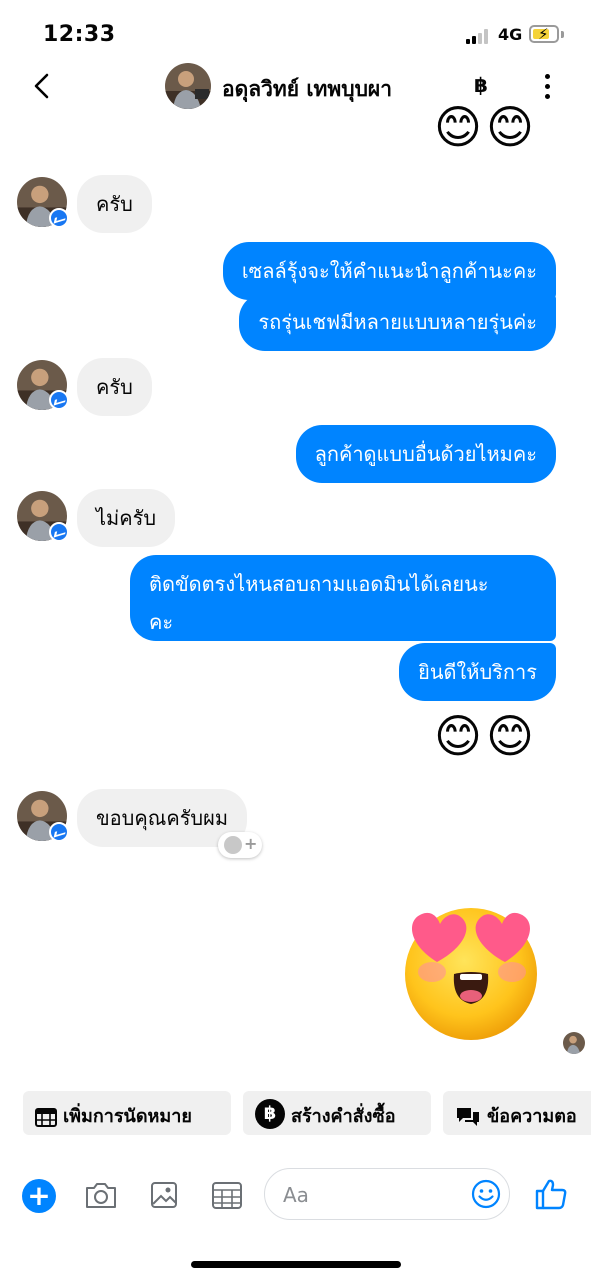  What do you see at coordinates (296, 1264) in the screenshot?
I see `home-indicator` at bounding box center [296, 1264].